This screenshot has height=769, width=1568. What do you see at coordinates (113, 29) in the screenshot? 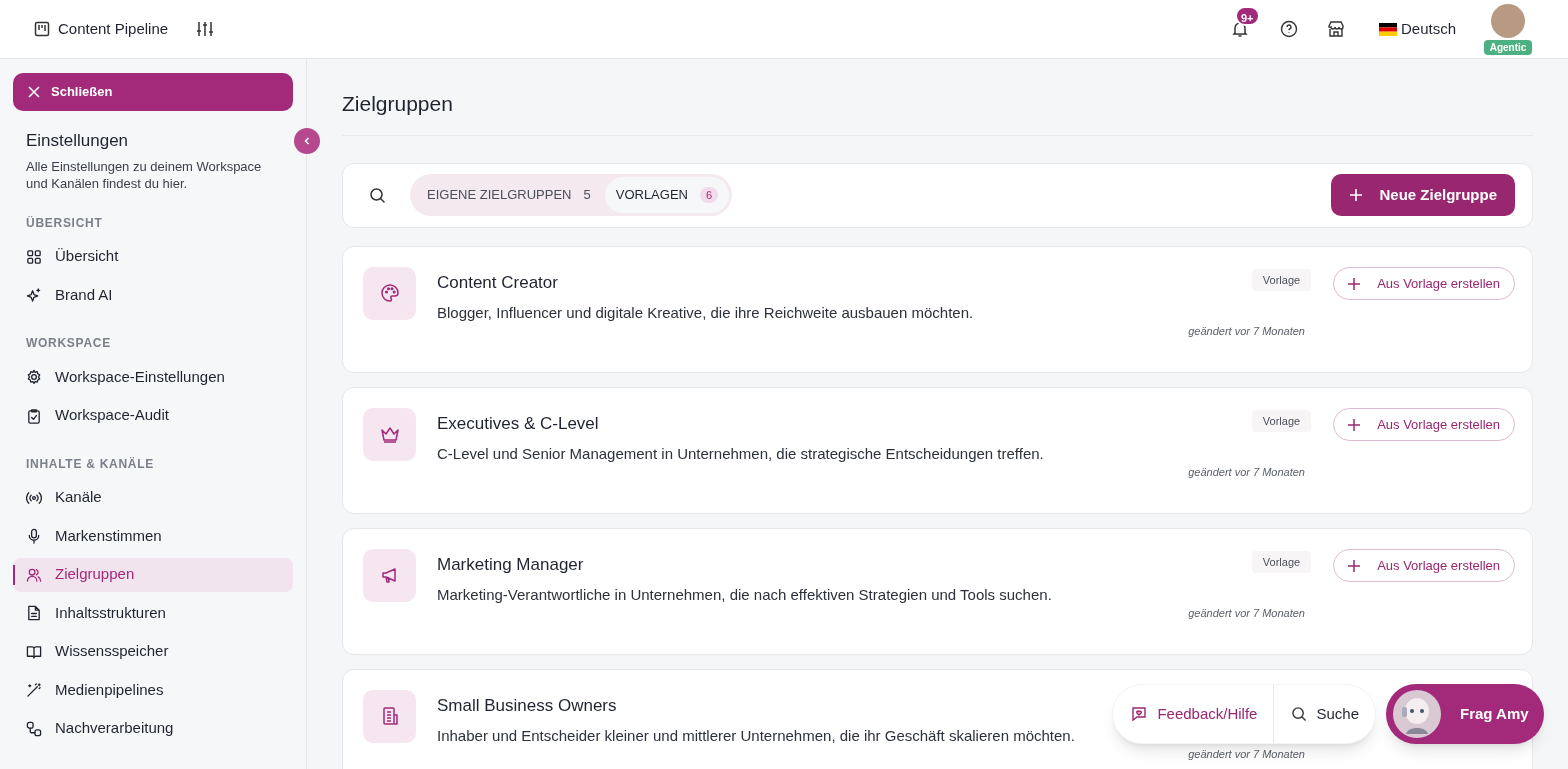
I see `app-title: Content Pipeline` at bounding box center [113, 29].